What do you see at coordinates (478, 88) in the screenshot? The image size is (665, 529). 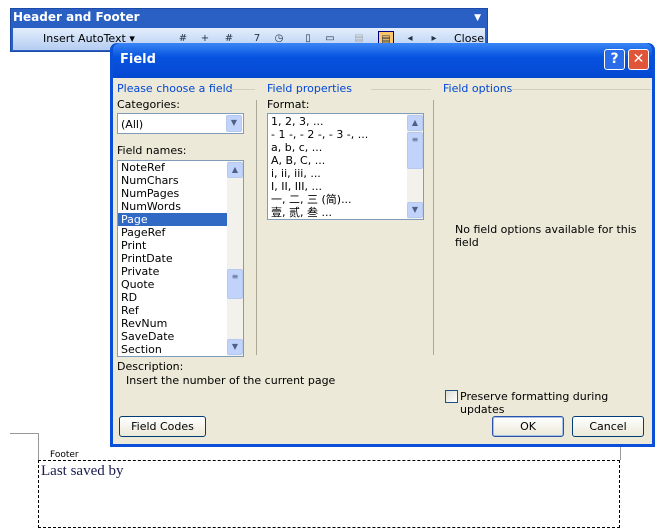 I see `field-options-group: Field options` at bounding box center [478, 88].